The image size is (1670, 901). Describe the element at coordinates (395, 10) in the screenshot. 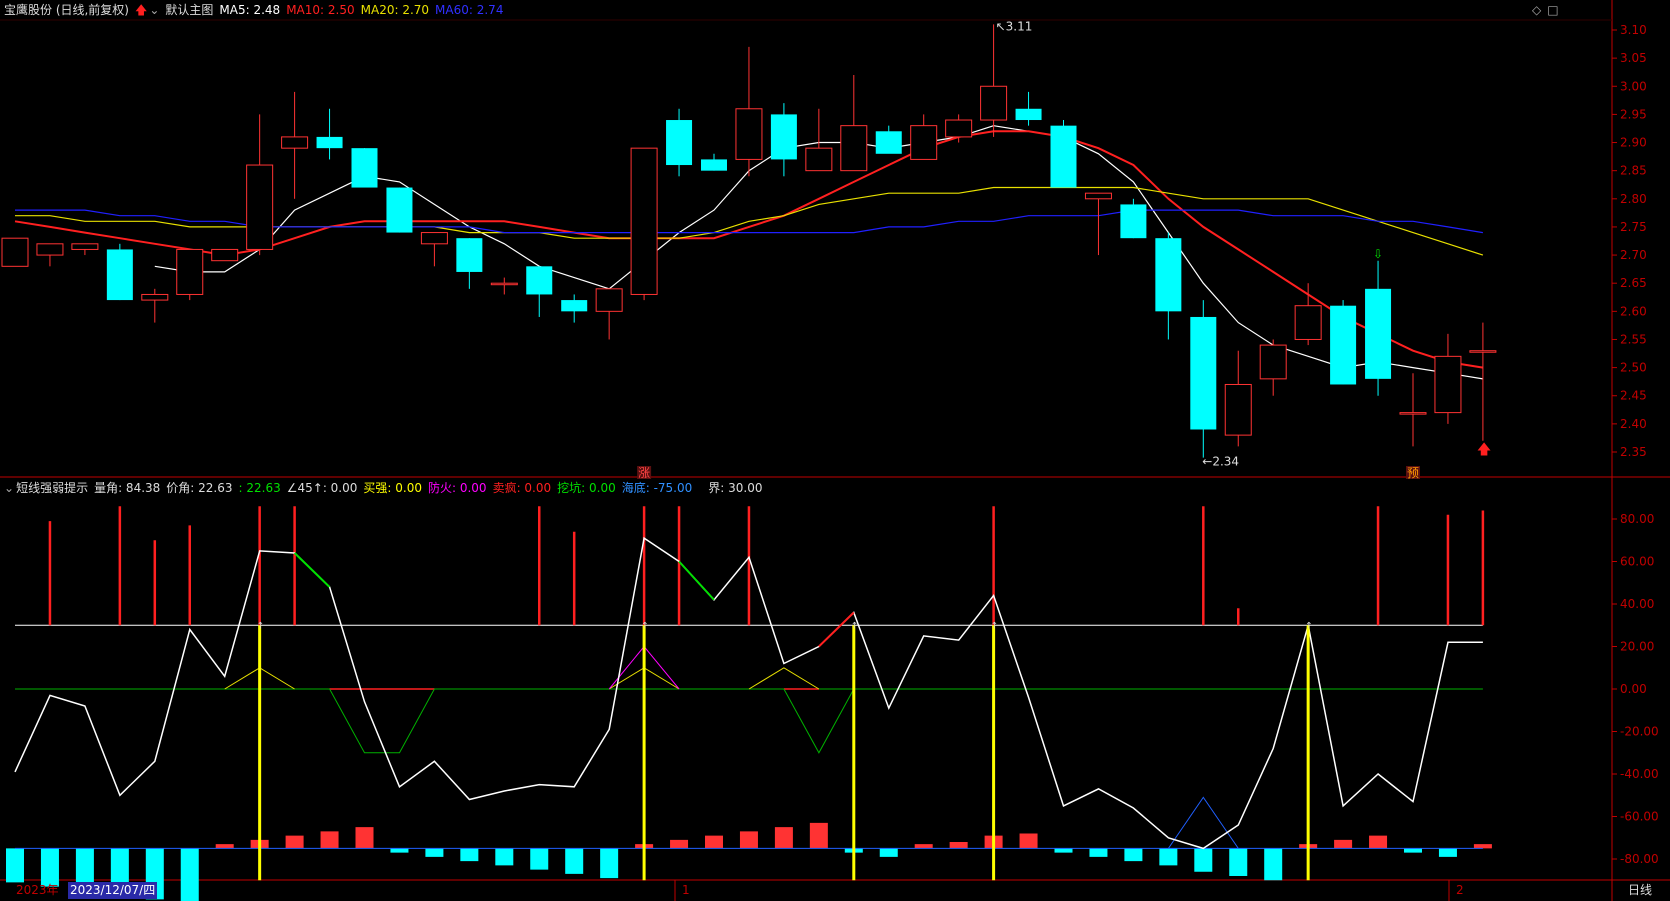

I see `ma20-label: MA20: 2.70` at that location.